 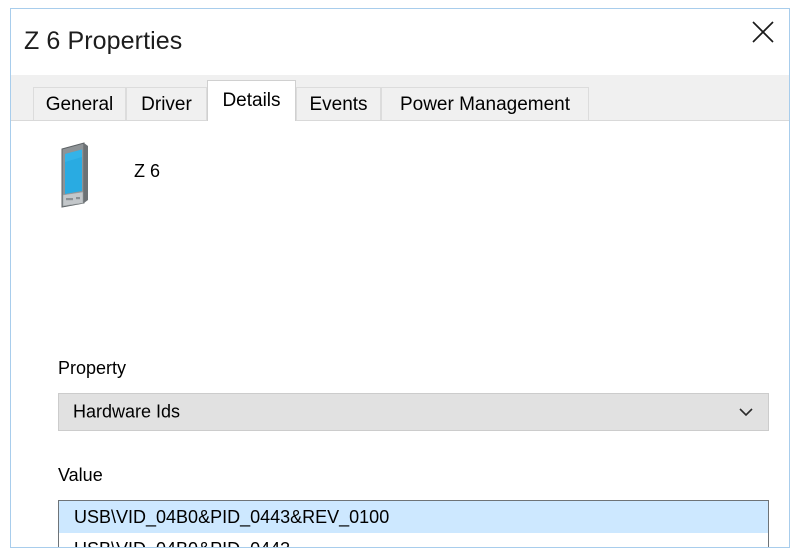 I want to click on close-button, so click(x=763, y=32).